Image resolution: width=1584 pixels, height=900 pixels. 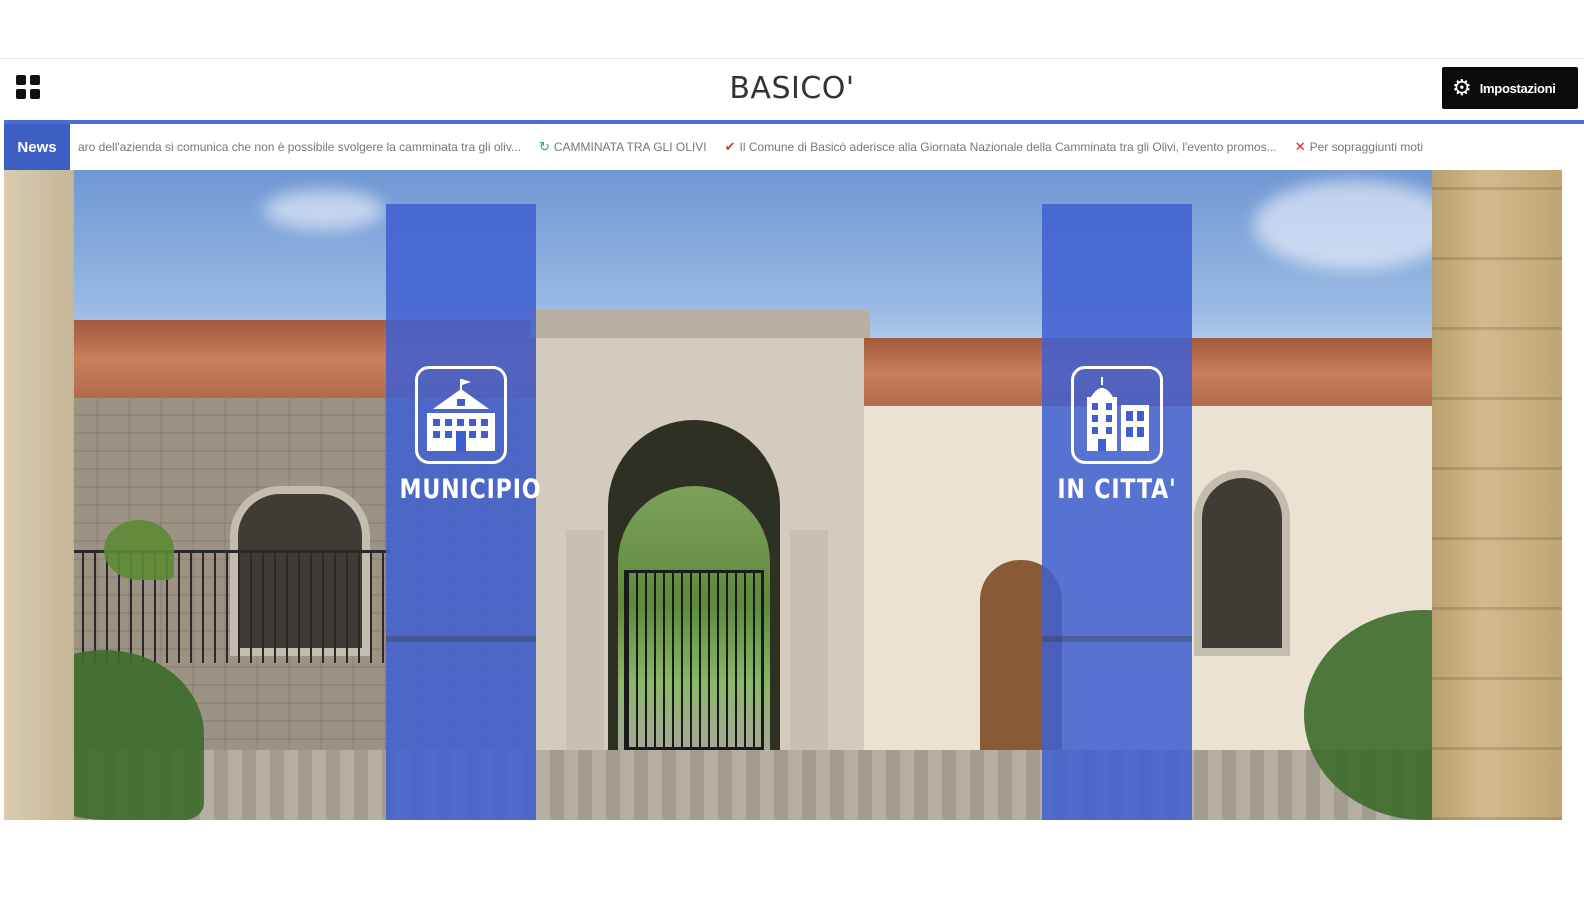 I want to click on news-item: ↻ CAMMINATA TRA GLI OLIVI, so click(x=623, y=147).